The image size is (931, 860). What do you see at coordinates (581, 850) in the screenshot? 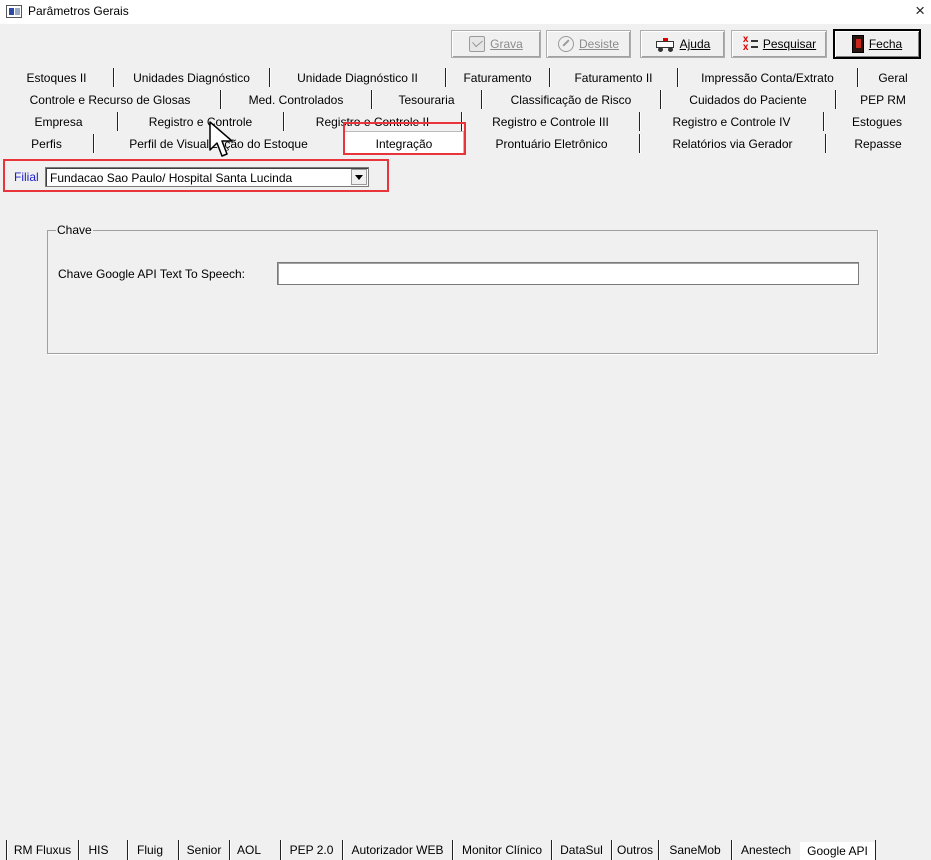
I see `btab-datasul: DataSul` at bounding box center [581, 850].